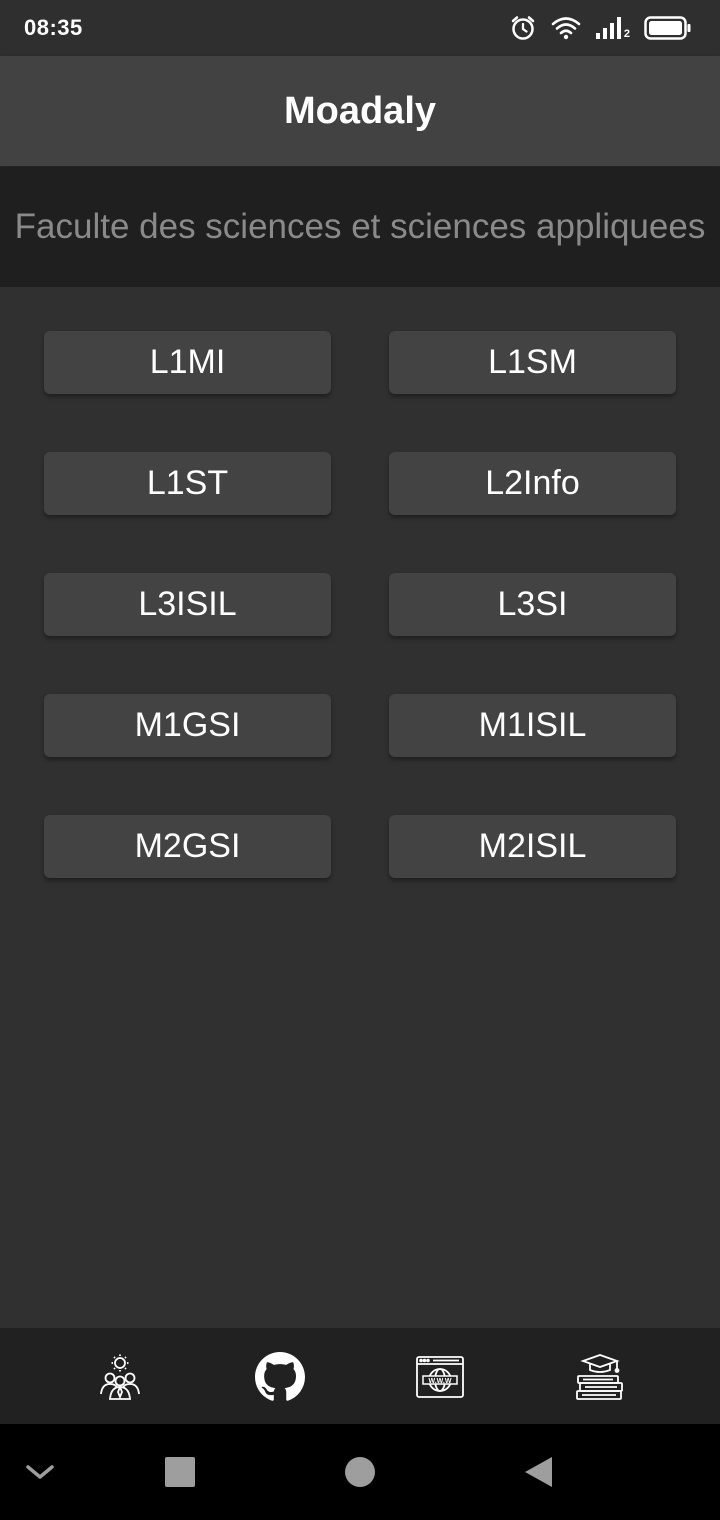 The height and width of the screenshot is (1520, 720). I want to click on level-button-m2isil: M2ISIL, so click(532, 846).